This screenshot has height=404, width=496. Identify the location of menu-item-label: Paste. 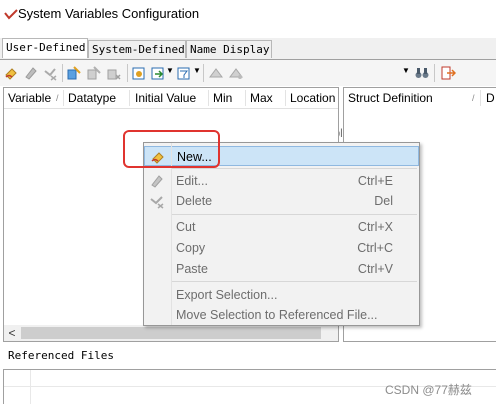
(192, 269).